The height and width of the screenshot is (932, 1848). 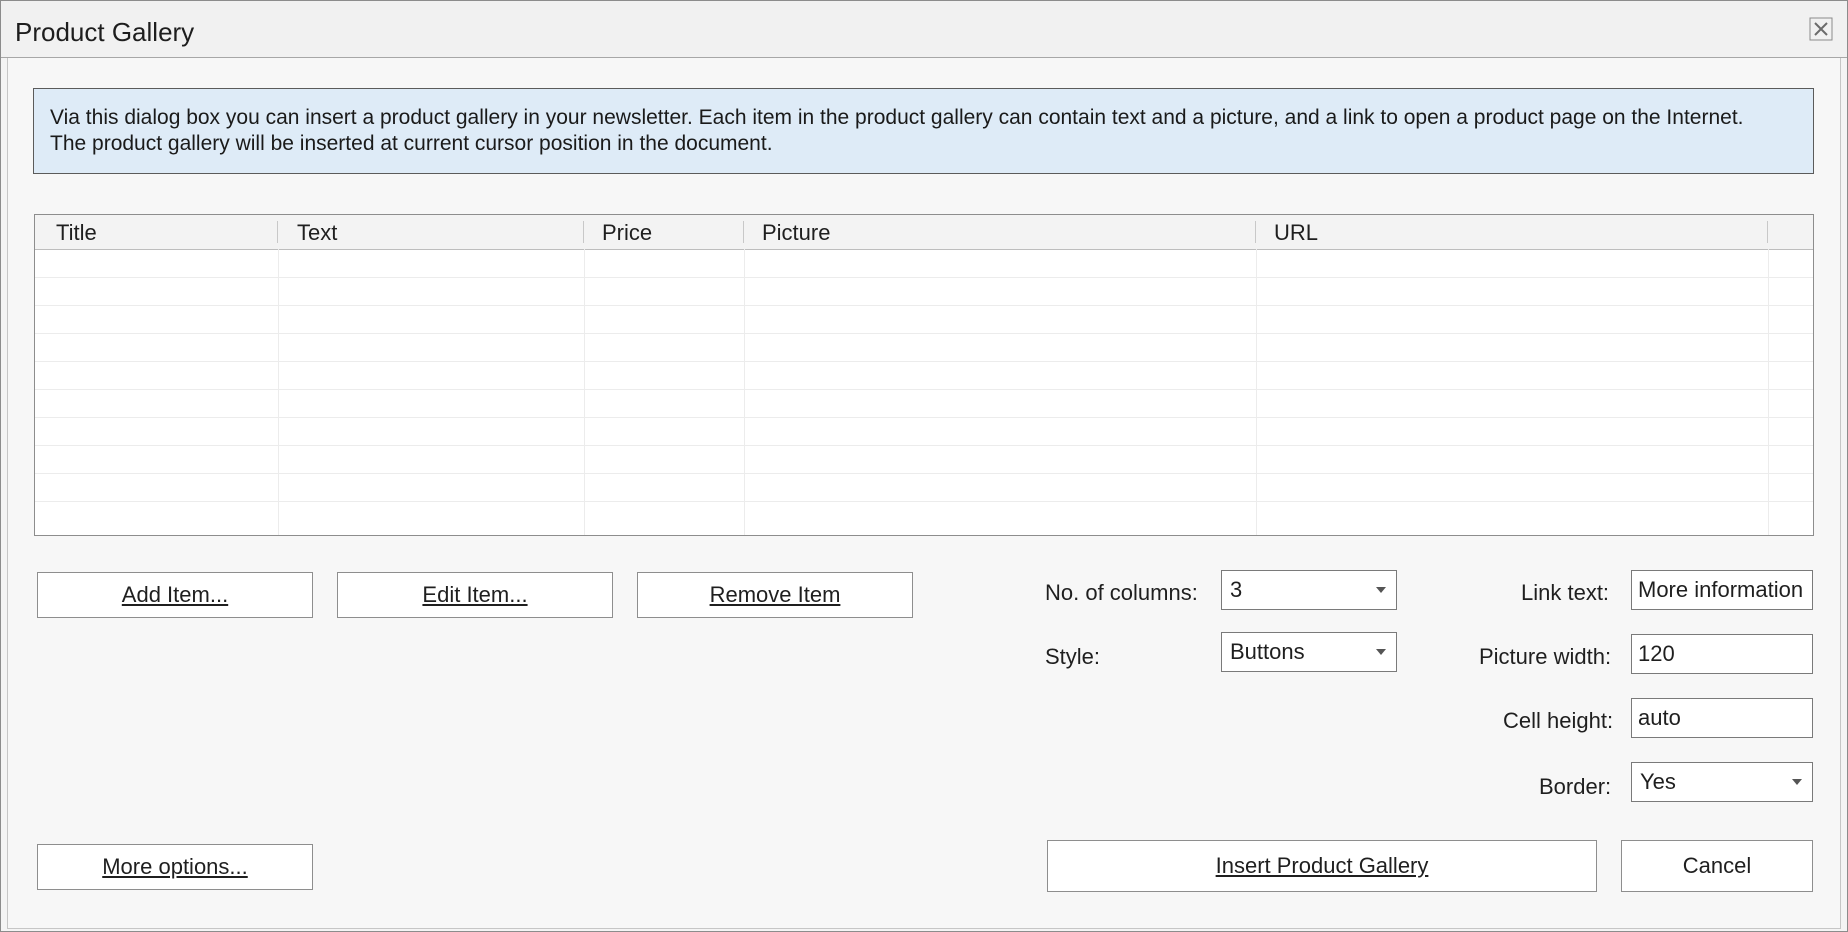 What do you see at coordinates (1236, 589) in the screenshot?
I see `columns-value: 3` at bounding box center [1236, 589].